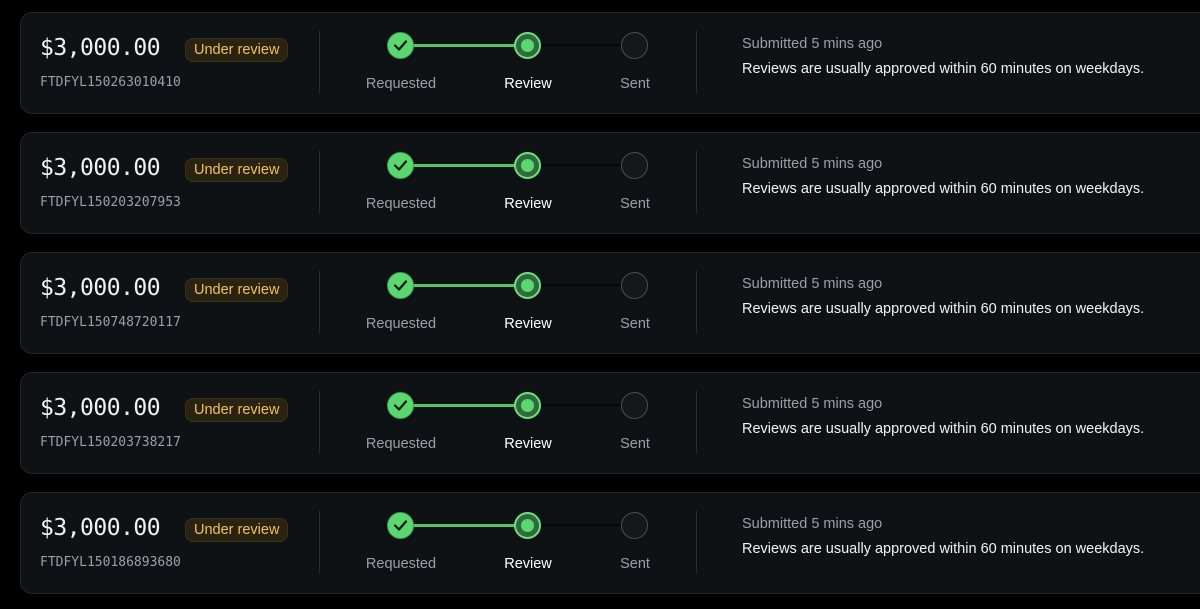 The image size is (1200, 609). Describe the element at coordinates (110, 322) in the screenshot. I see `transaction-id: FTDFYL150748720117` at that location.